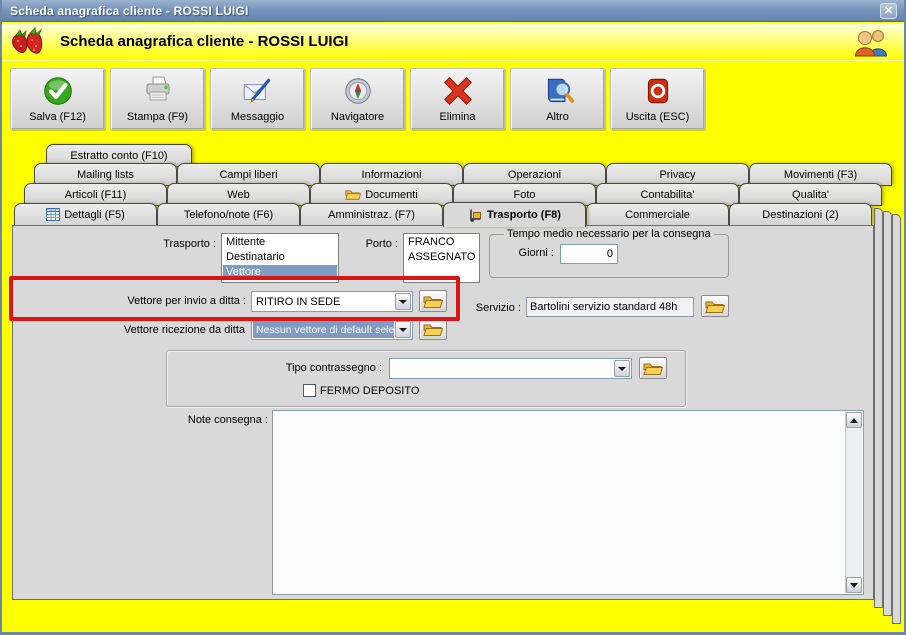 The image size is (906, 635). What do you see at coordinates (391, 174) in the screenshot?
I see `tab-label: Informazioni` at bounding box center [391, 174].